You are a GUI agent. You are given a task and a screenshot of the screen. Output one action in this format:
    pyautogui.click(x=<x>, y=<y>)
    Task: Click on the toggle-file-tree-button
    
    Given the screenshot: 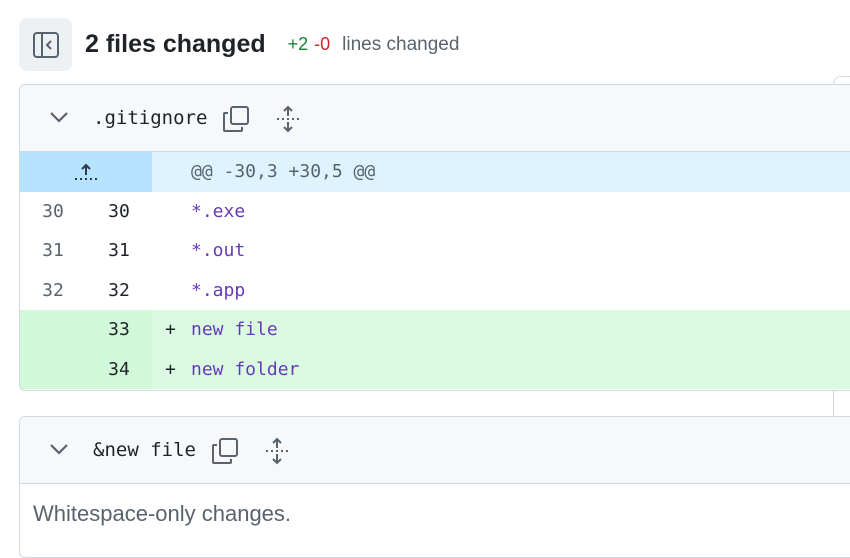 What is the action you would take?
    pyautogui.click(x=45, y=44)
    